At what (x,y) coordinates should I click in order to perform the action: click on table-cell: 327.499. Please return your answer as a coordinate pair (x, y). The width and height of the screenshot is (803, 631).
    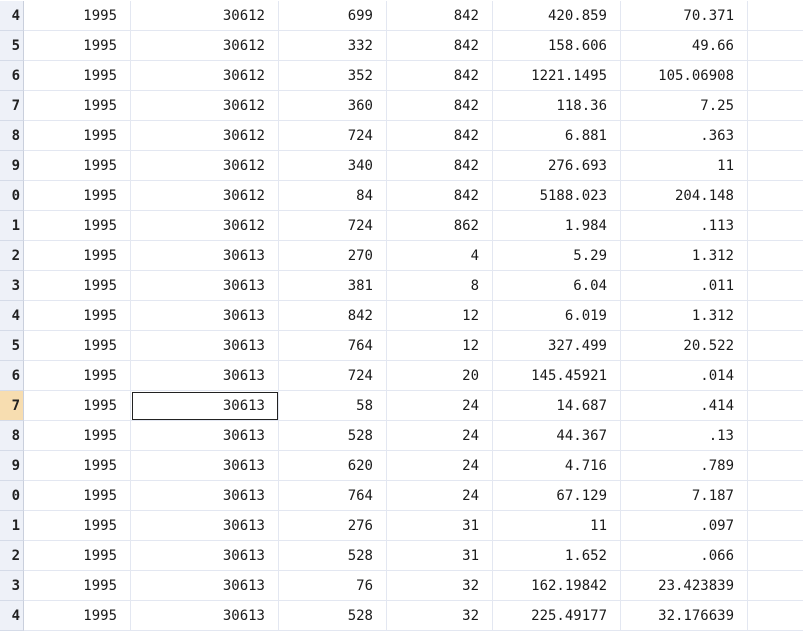
    Looking at the image, I should click on (557, 346).